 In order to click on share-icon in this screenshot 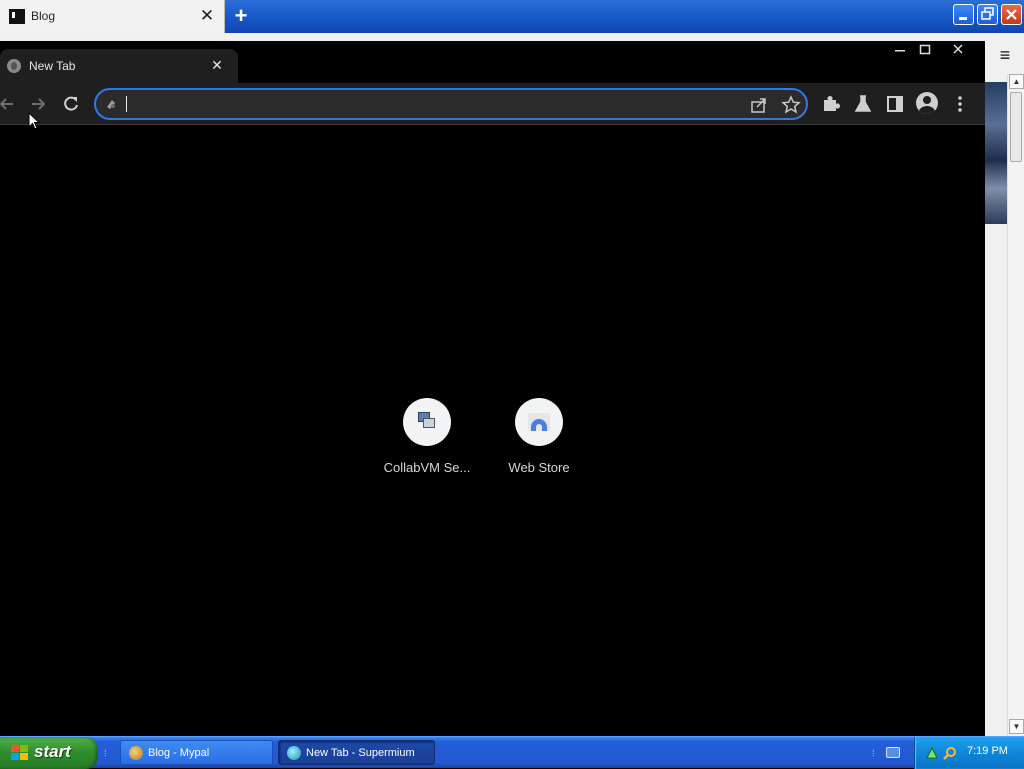, I will do `click(759, 105)`.